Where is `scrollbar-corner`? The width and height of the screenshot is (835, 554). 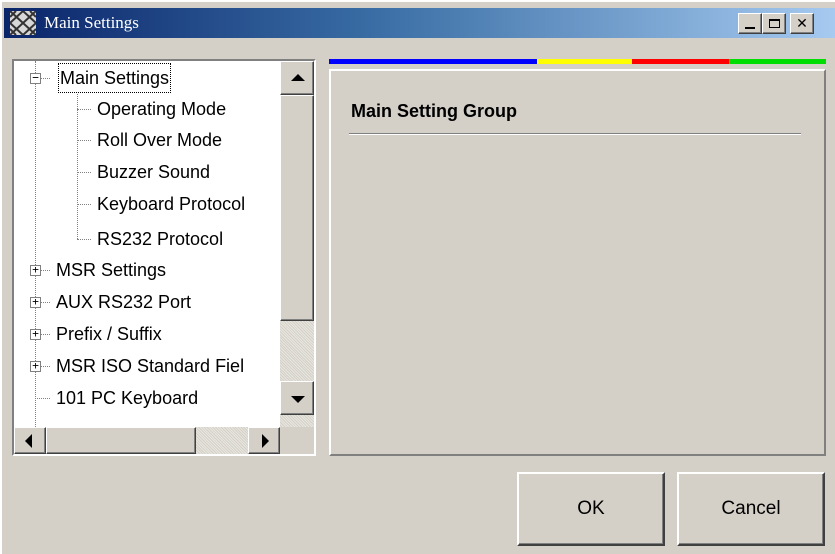 scrollbar-corner is located at coordinates (297, 440).